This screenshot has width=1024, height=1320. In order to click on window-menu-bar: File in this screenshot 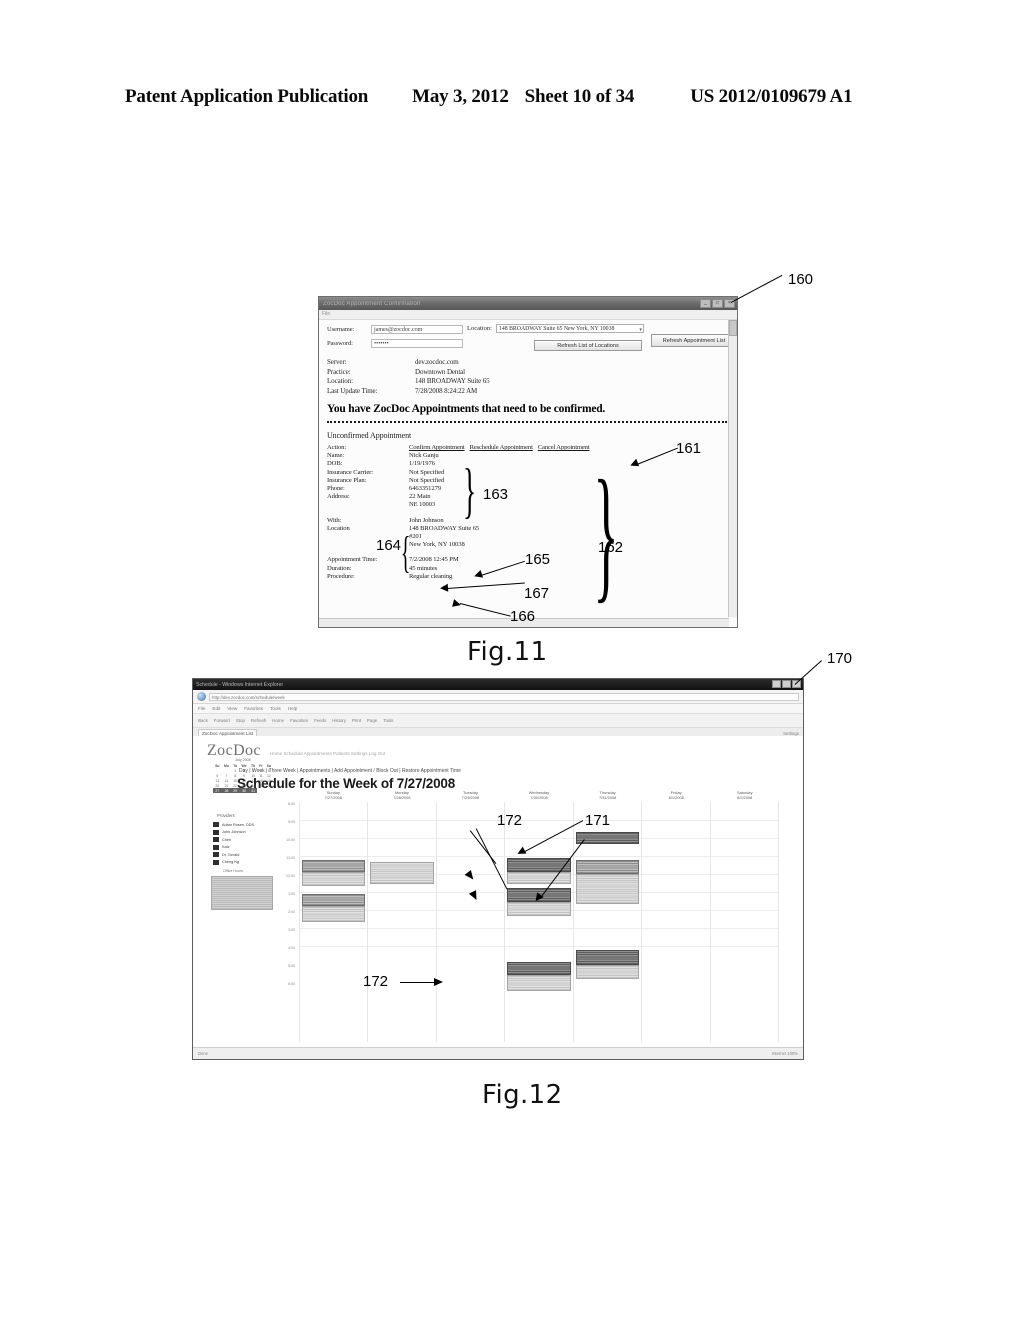, I will do `click(528, 315)`.